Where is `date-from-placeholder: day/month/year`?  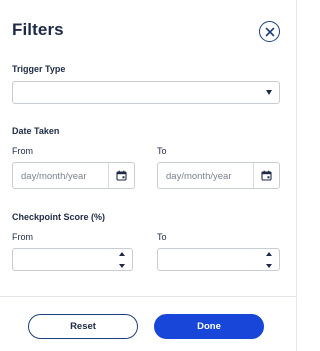
date-from-placeholder: day/month/year is located at coordinates (54, 176).